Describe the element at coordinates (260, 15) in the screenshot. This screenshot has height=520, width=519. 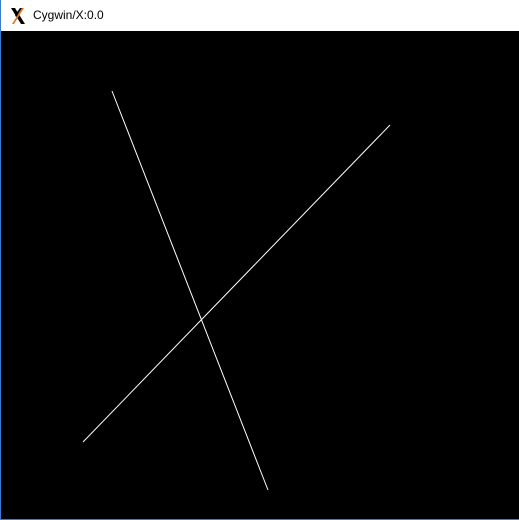
I see `title-bar: Cygwin/X:0.0` at that location.